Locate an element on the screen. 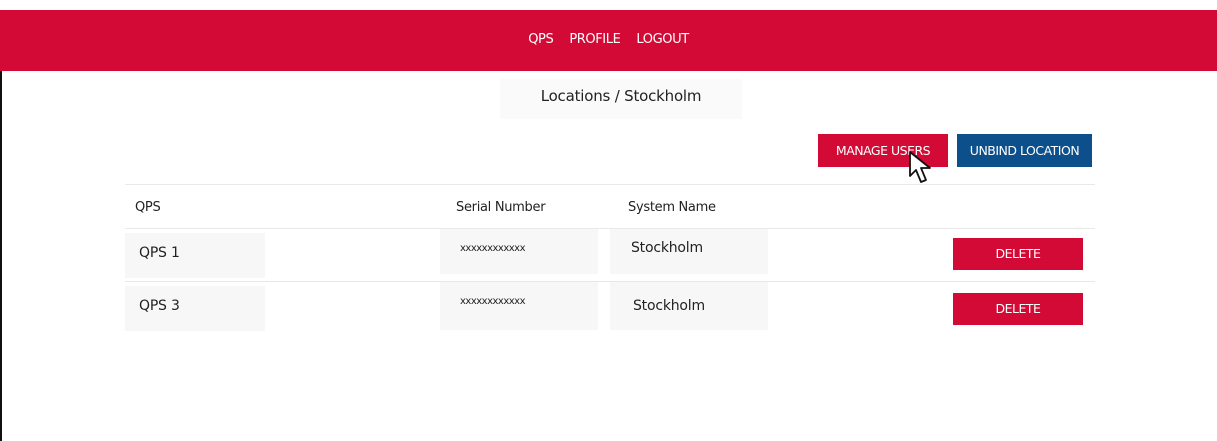 This screenshot has height=441, width=1217. column-header-serial-number: Serial Number is located at coordinates (501, 207).